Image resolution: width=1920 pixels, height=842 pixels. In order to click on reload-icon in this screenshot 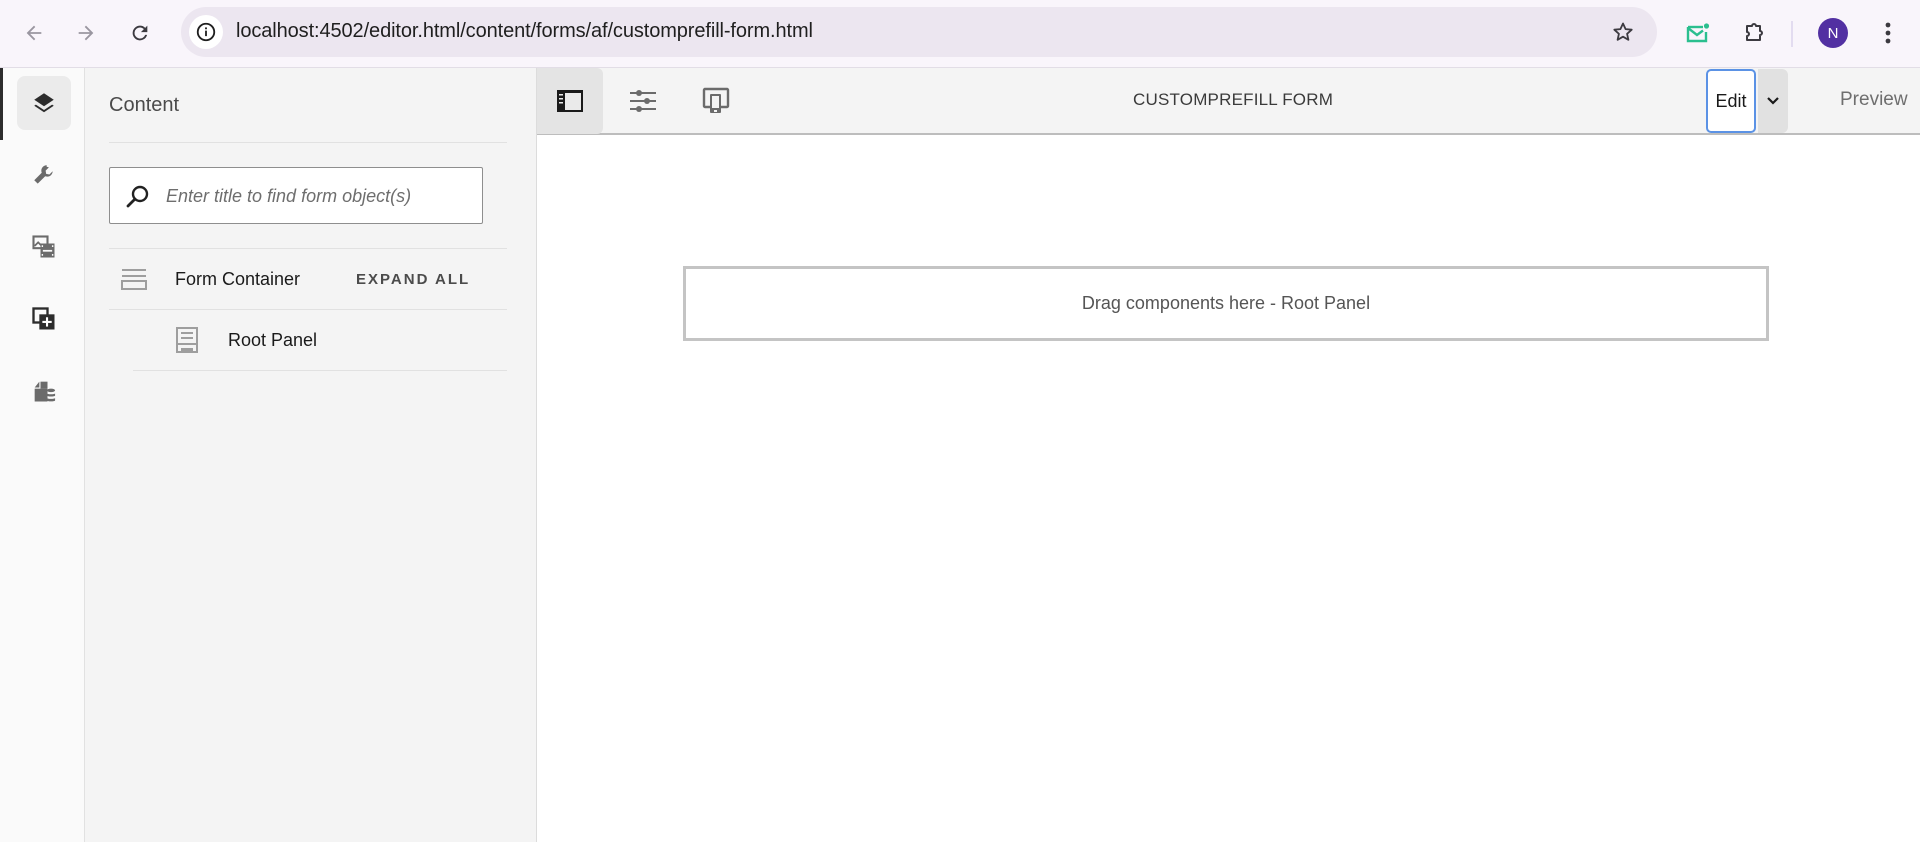, I will do `click(140, 33)`.